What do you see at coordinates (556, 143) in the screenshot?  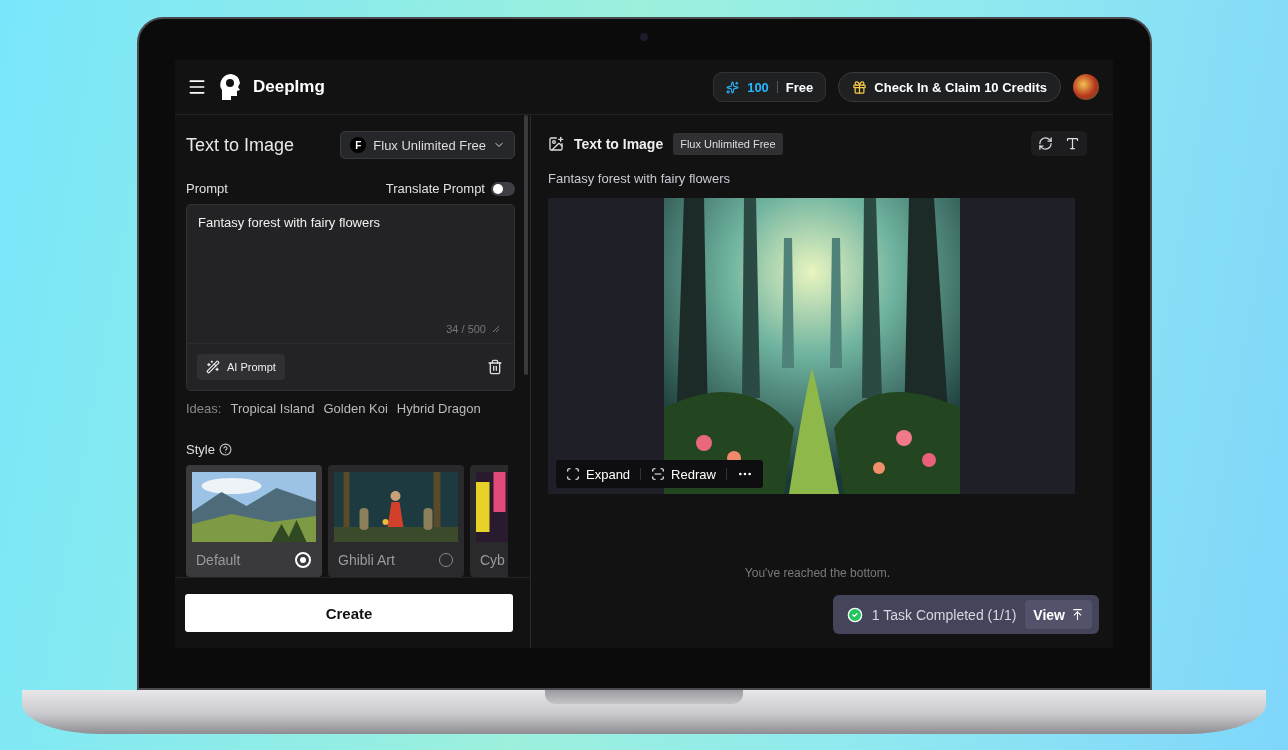 I see `image-icon` at bounding box center [556, 143].